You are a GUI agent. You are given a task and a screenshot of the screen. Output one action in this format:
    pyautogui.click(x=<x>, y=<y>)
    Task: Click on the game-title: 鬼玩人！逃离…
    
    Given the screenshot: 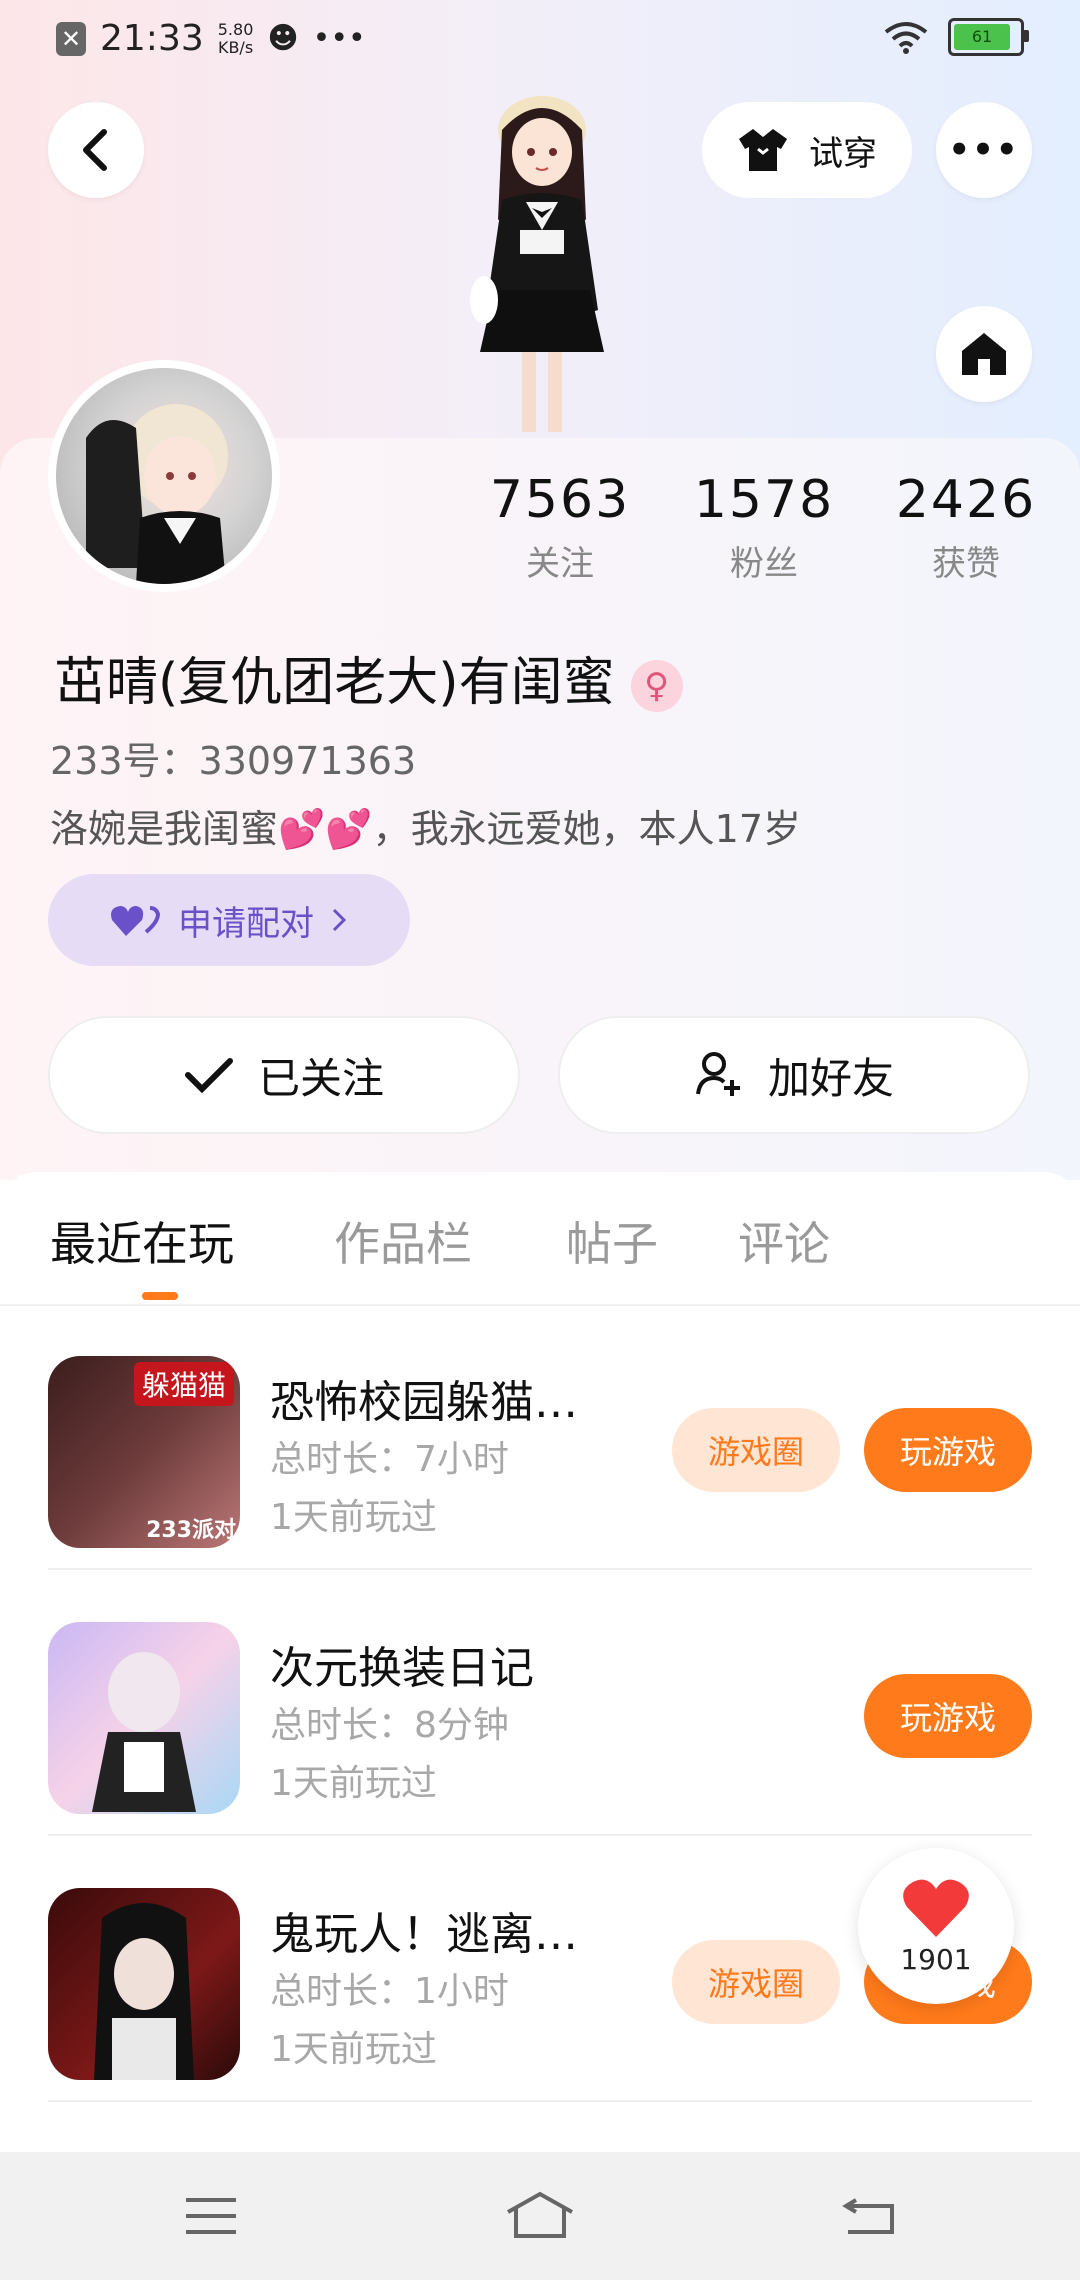 What is the action you would take?
    pyautogui.click(x=424, y=1934)
    